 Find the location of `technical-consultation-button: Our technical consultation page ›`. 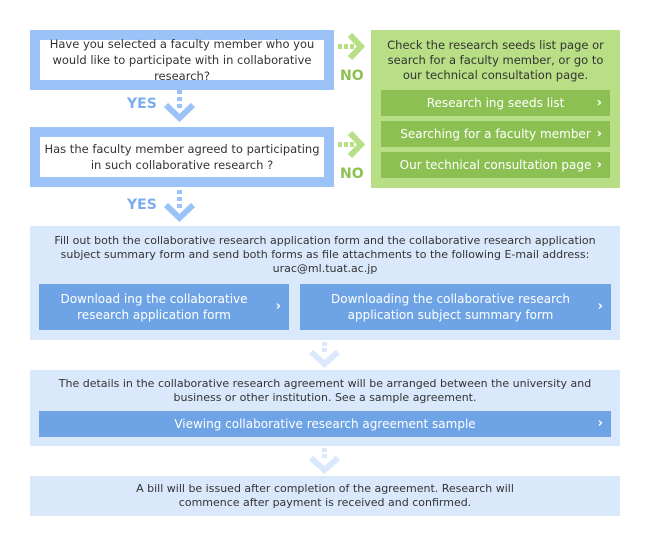

technical-consultation-button: Our technical consultation page › is located at coordinates (495, 165).